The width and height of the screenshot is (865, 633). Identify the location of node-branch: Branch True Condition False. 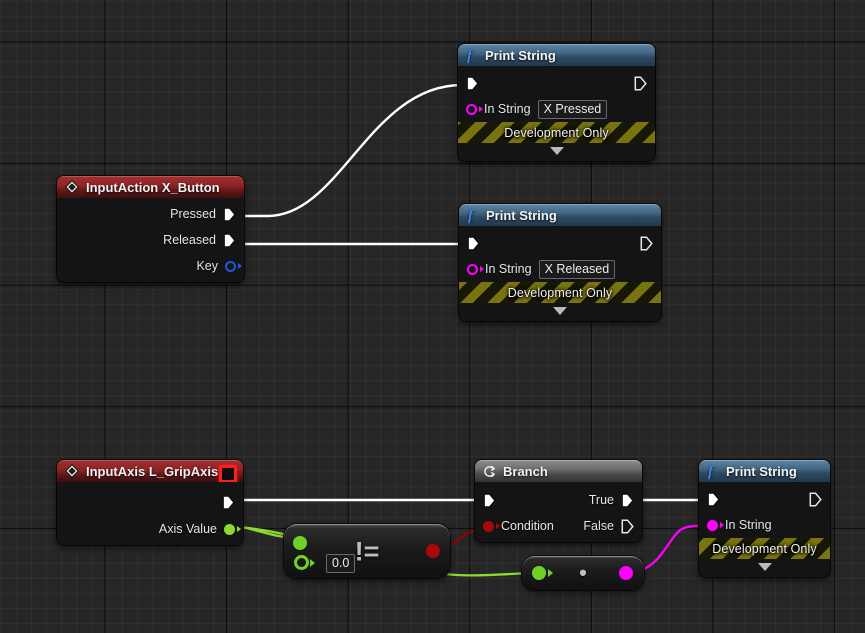
(558, 501).